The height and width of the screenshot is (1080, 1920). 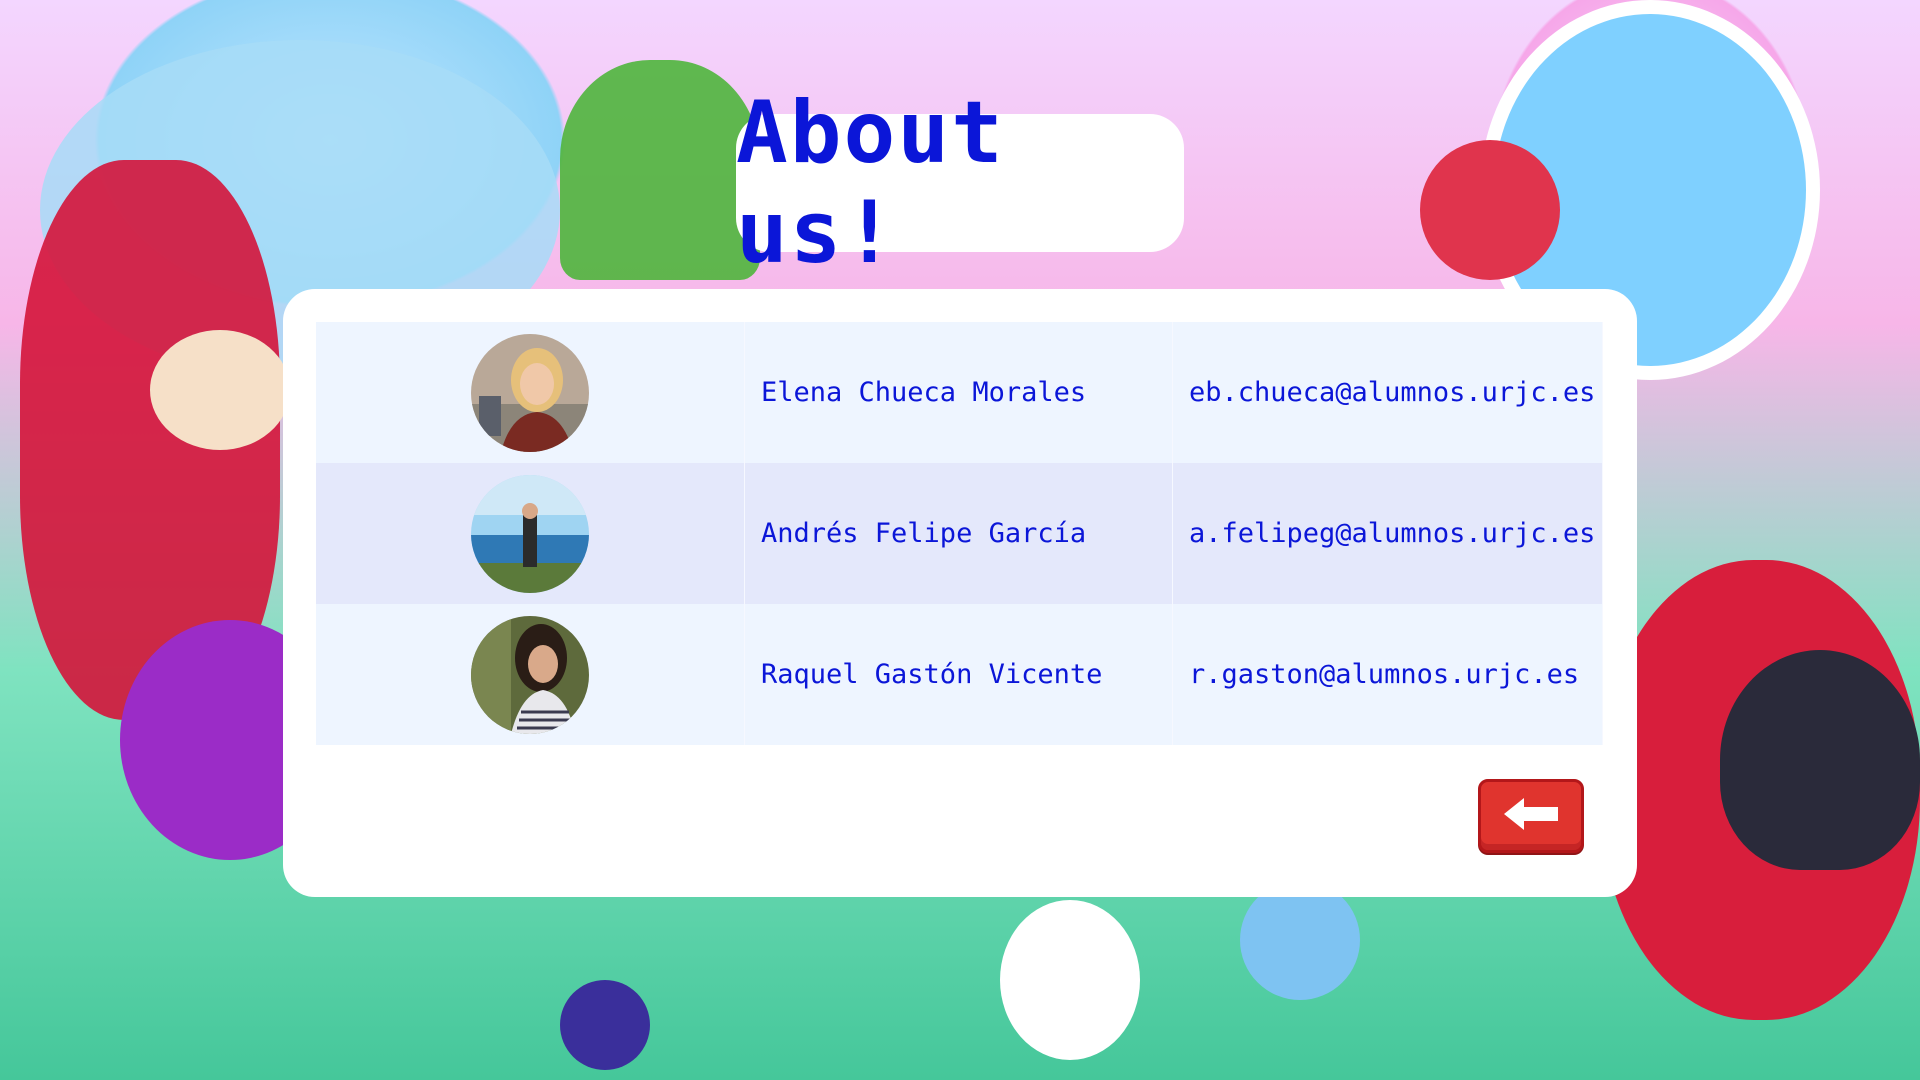 I want to click on title-banner: About us!, so click(x=960, y=183).